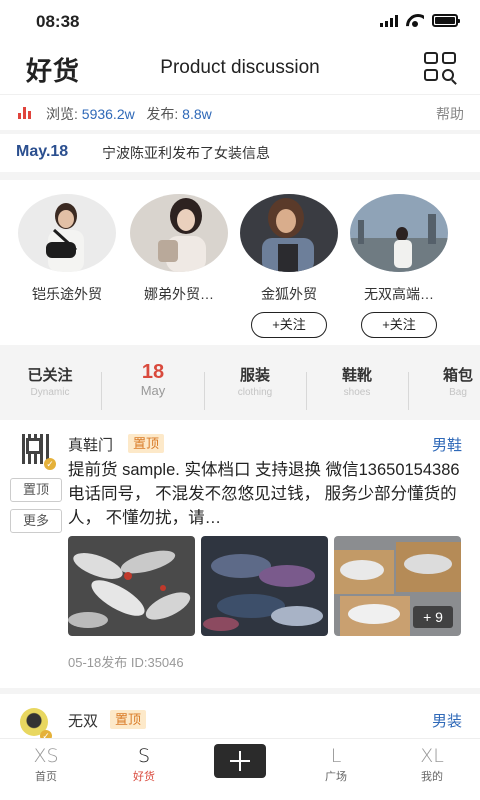  What do you see at coordinates (46, 756) in the screenshot?
I see `tab-icon-text: XS` at bounding box center [46, 756].